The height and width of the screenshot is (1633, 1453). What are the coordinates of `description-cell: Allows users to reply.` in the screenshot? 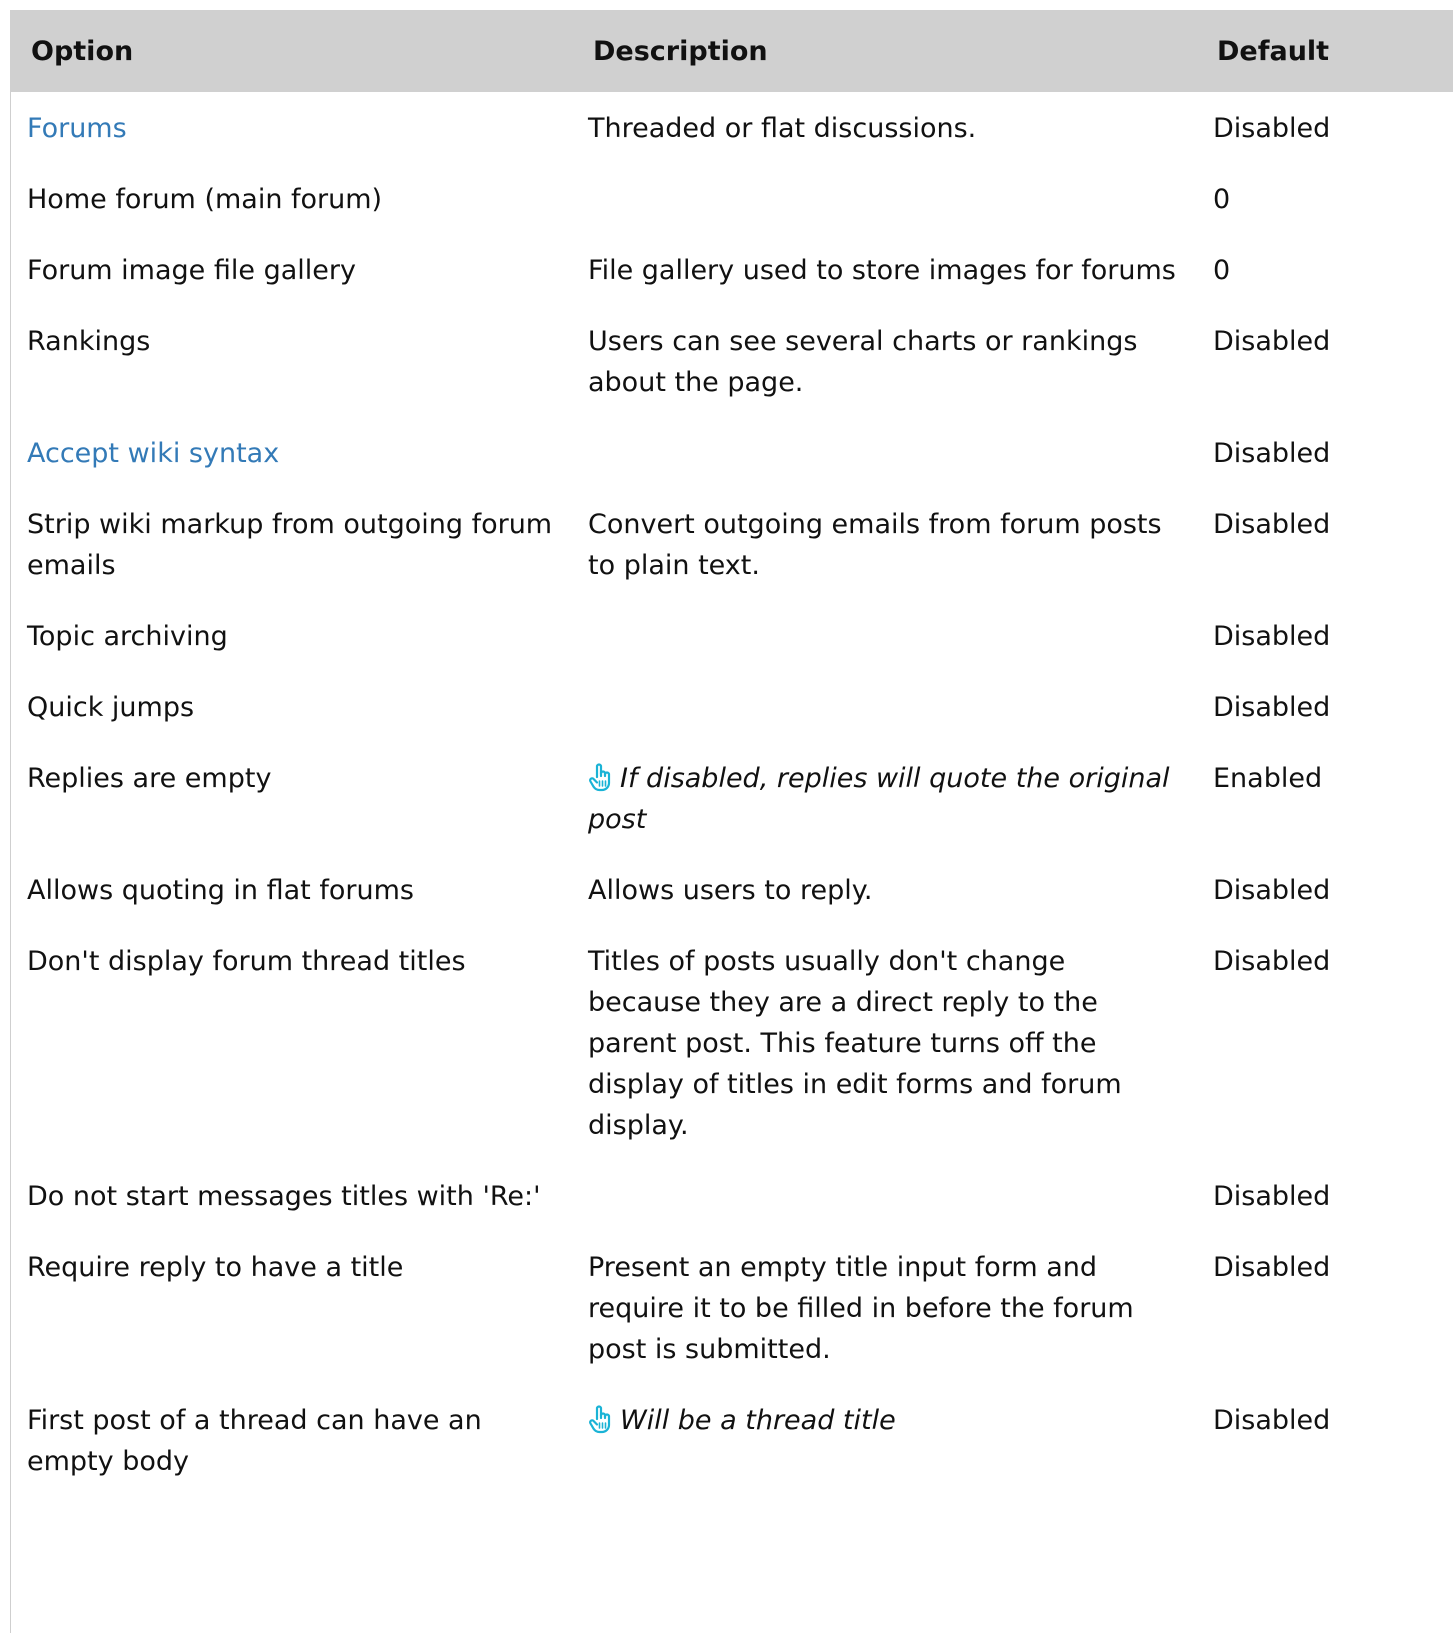 It's located at (885, 888).